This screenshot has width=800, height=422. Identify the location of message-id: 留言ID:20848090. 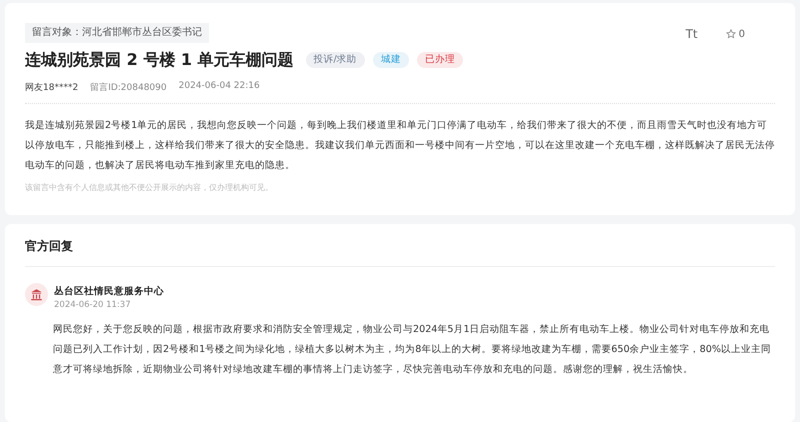
(128, 88).